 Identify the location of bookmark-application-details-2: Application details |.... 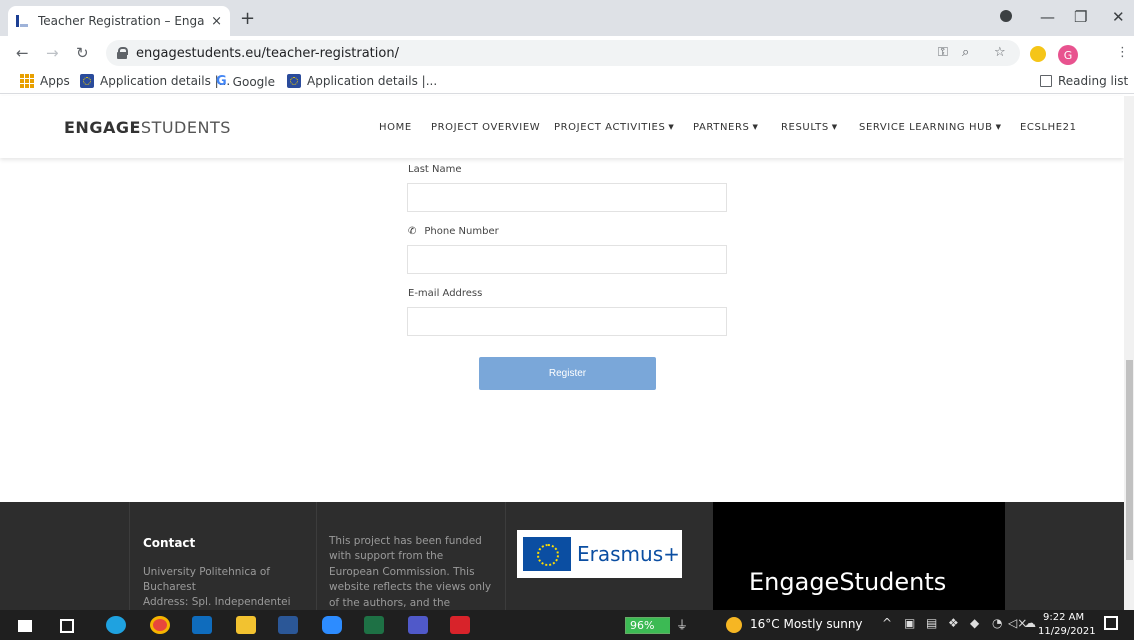
(362, 81).